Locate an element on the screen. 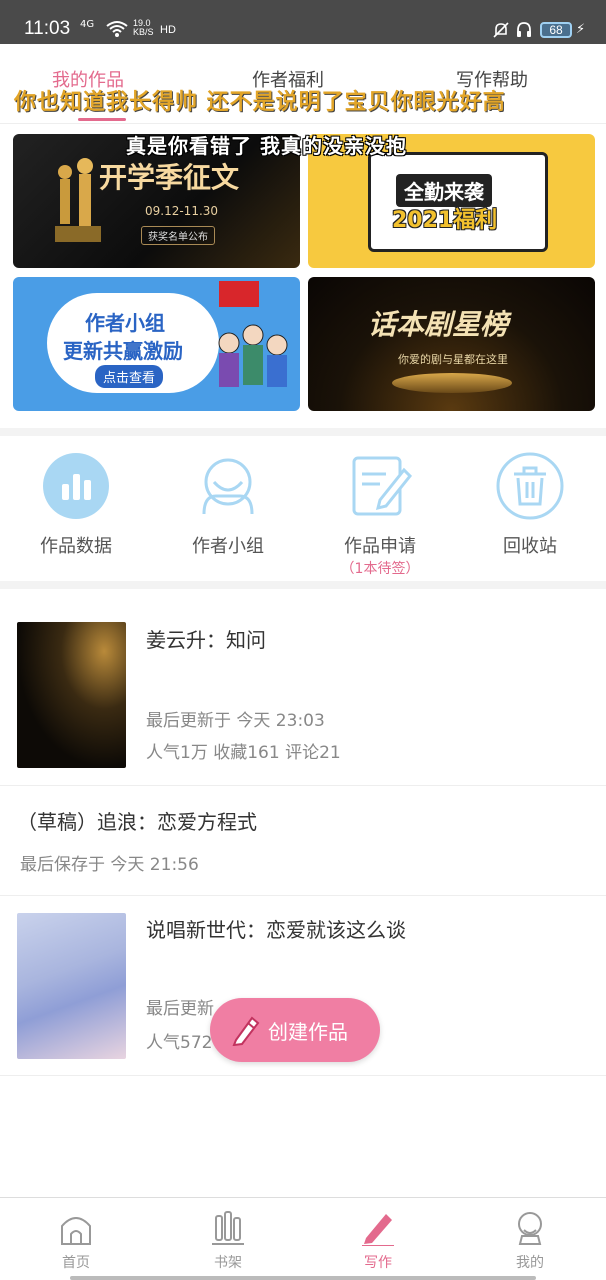 The height and width of the screenshot is (1280, 606). flag-icon is located at coordinates (239, 294).